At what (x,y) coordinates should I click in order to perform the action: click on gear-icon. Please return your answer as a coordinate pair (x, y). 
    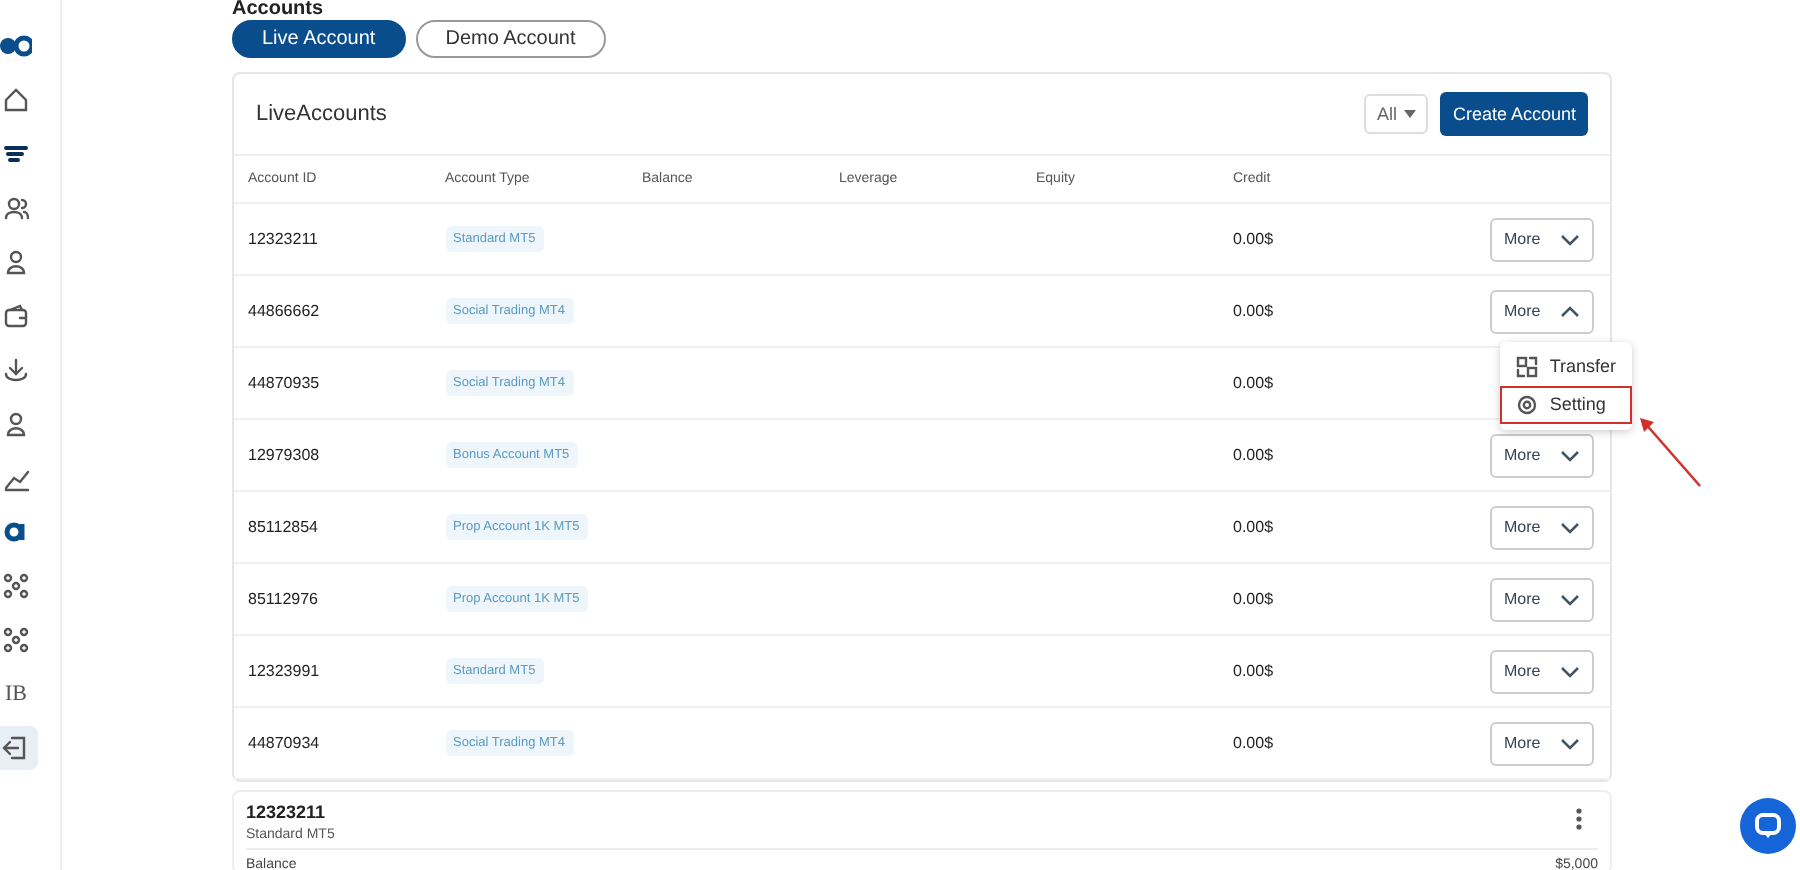
    Looking at the image, I should click on (1526, 404).